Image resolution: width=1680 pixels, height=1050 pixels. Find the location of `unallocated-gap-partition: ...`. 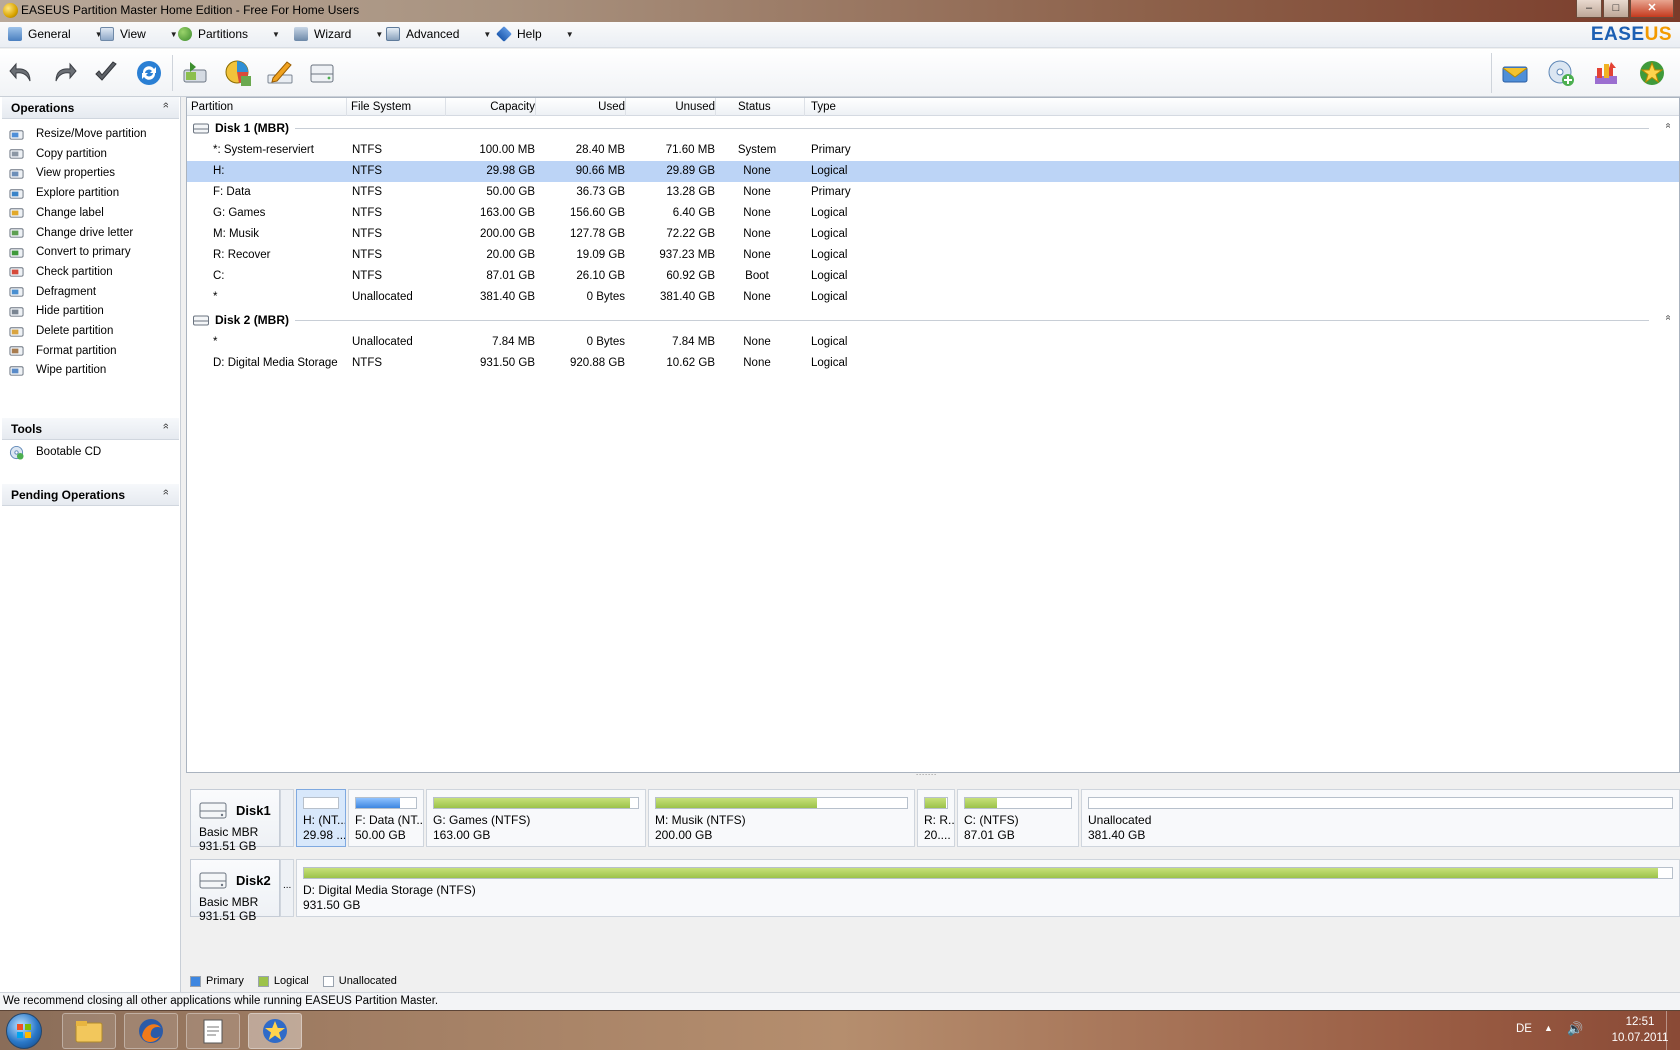

unallocated-gap-partition: ... is located at coordinates (287, 888).